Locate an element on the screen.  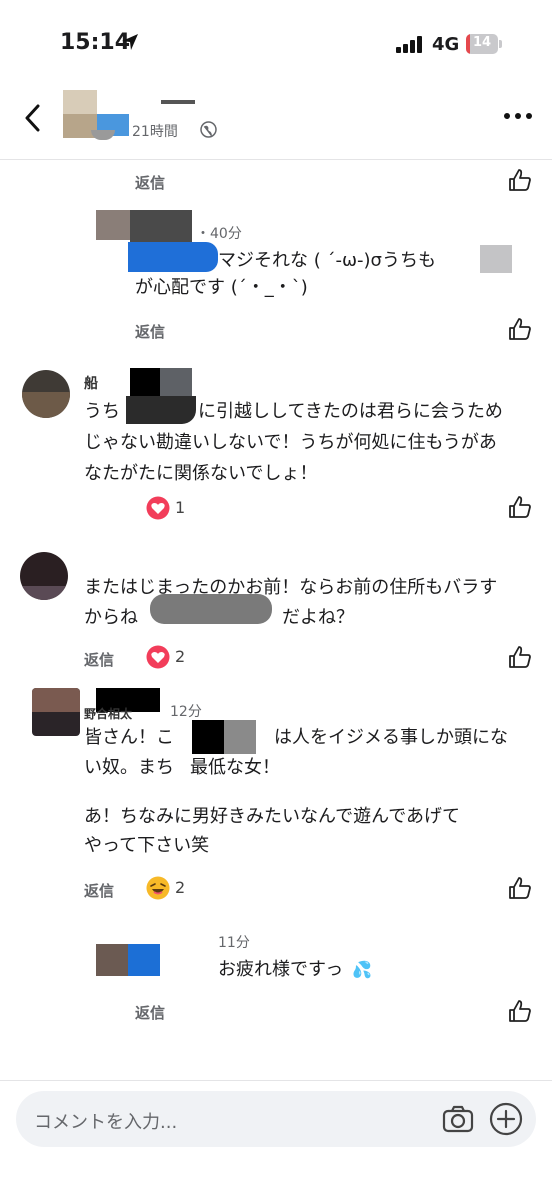
comment-text-line: じゃない勘違いしないで！うちが何処に住もうがあ is located at coordinates (290, 442).